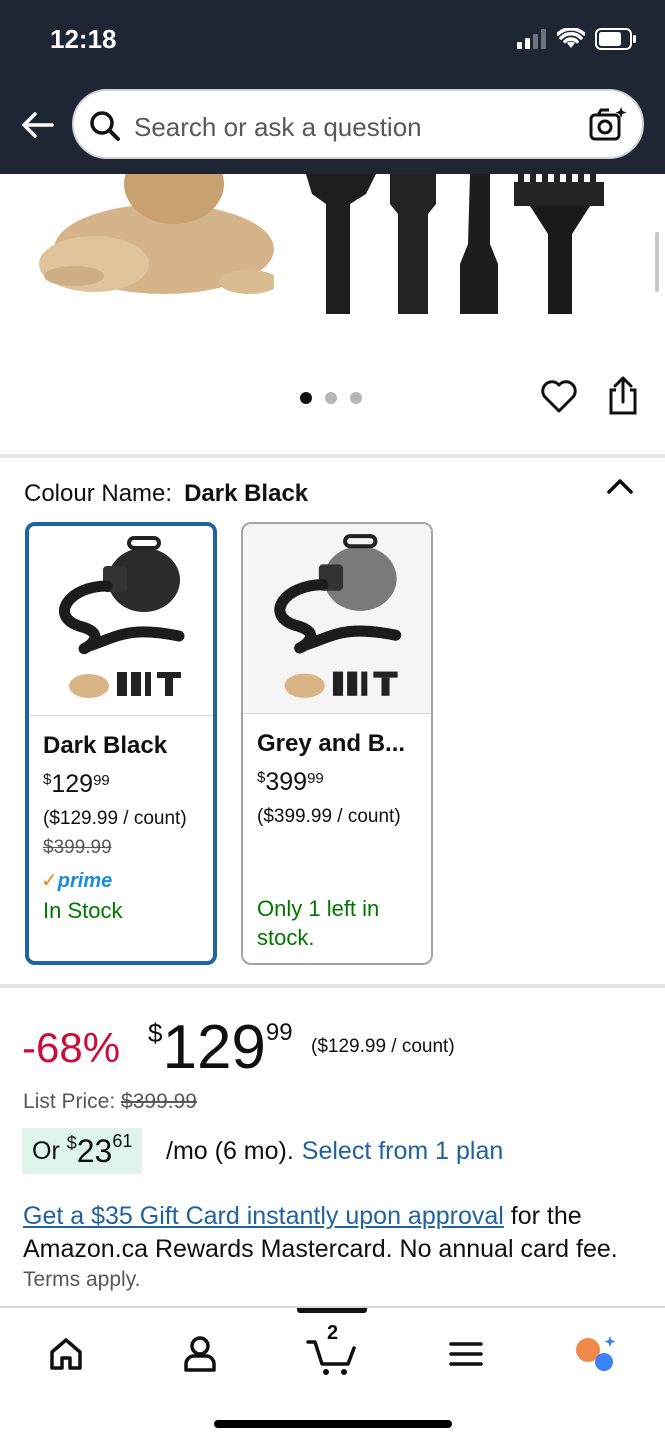  Describe the element at coordinates (571, 38) in the screenshot. I see `wifi-icon` at that location.